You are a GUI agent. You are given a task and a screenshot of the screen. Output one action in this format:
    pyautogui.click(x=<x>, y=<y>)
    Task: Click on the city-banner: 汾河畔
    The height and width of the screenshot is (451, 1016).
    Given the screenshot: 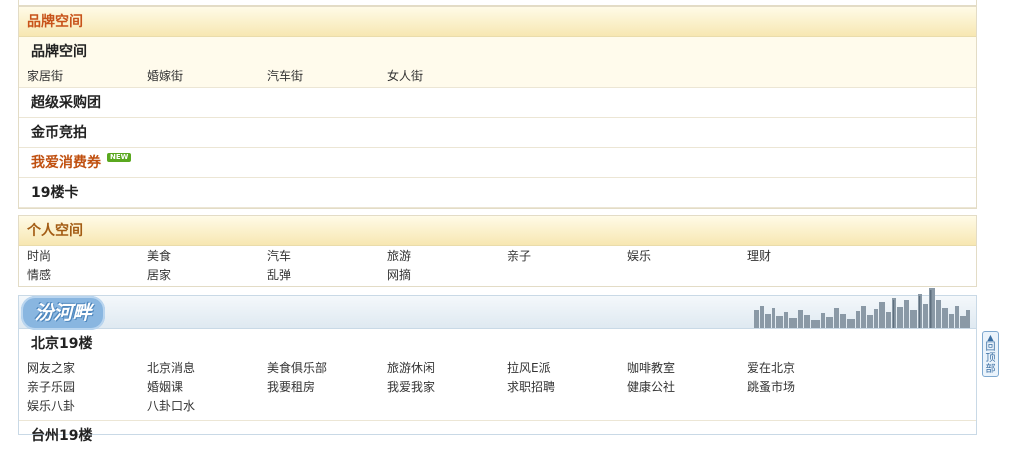 What is the action you would take?
    pyautogui.click(x=497, y=309)
    